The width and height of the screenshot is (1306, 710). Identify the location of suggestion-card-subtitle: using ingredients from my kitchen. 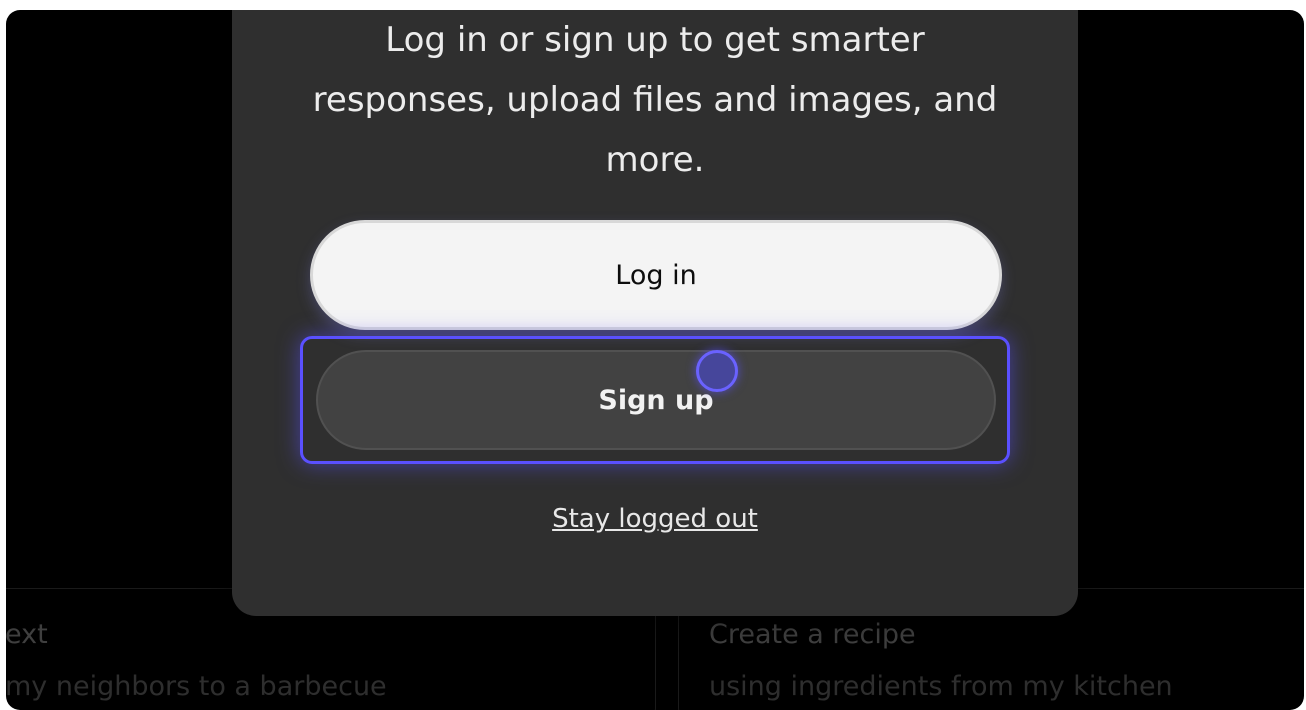
(941, 686).